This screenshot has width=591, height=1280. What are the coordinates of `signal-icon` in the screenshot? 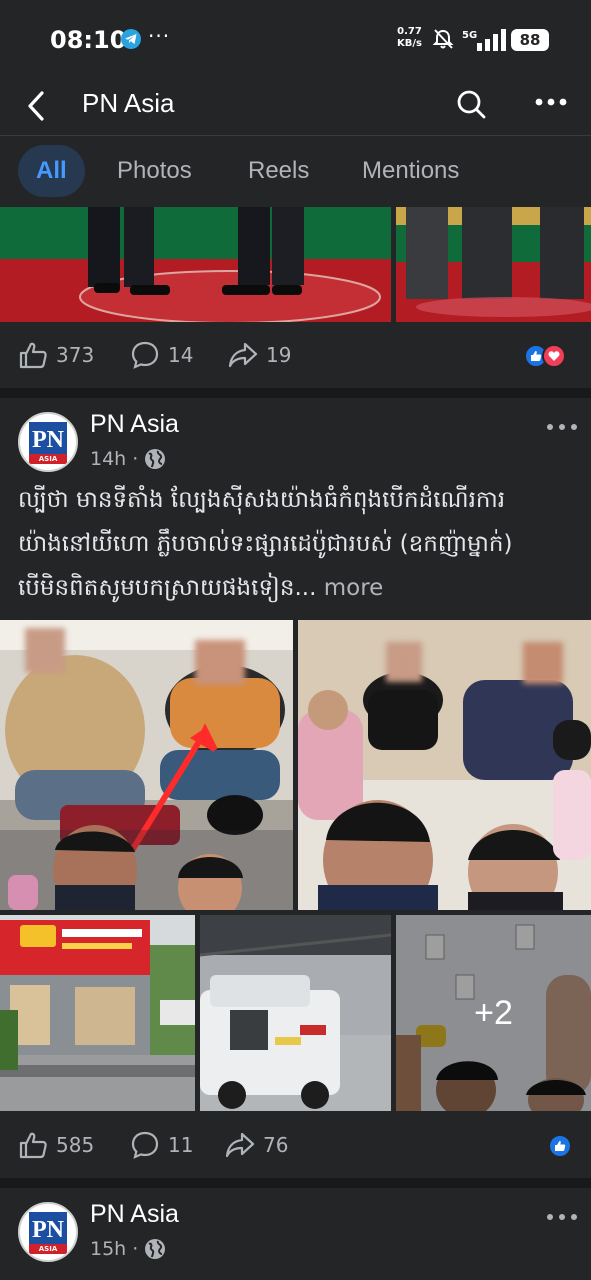 It's located at (491, 40).